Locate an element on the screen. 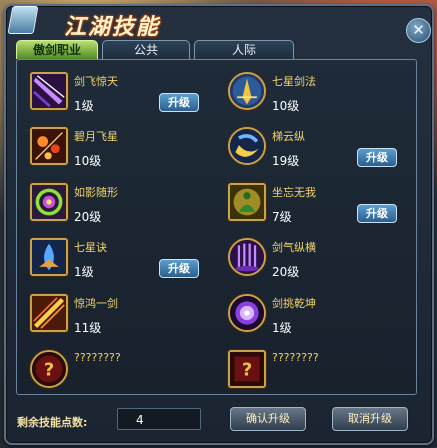 The image size is (437, 448). skill-slot: 七星诀 1级 升级 is located at coordinates (120, 263).